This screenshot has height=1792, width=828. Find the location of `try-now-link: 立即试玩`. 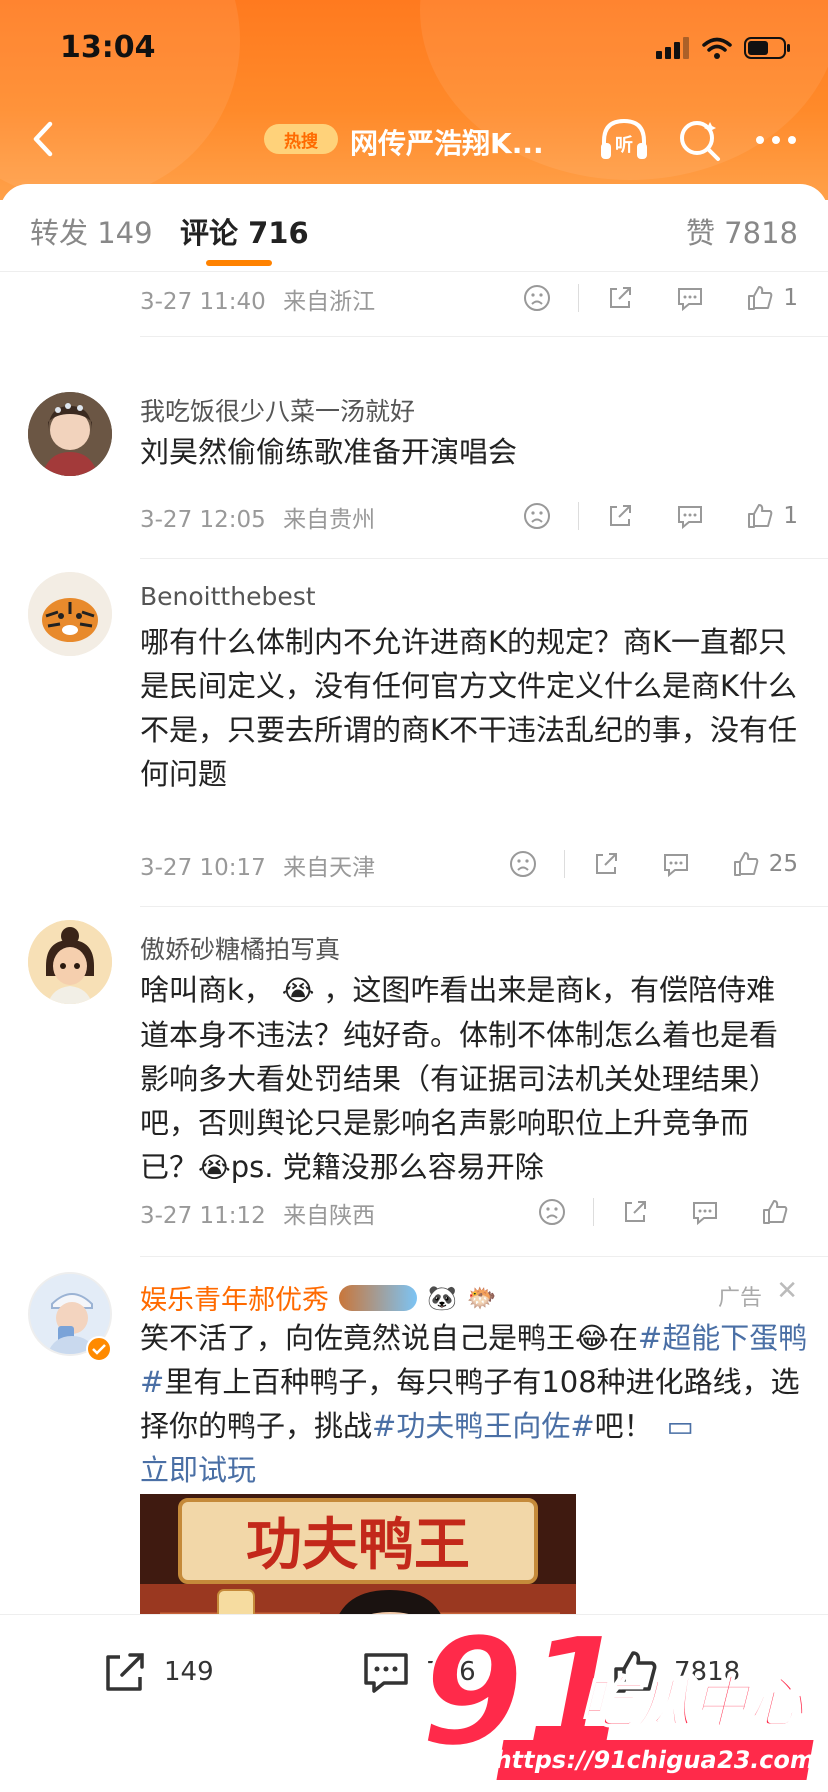

try-now-link: 立即试玩 is located at coordinates (198, 1470).